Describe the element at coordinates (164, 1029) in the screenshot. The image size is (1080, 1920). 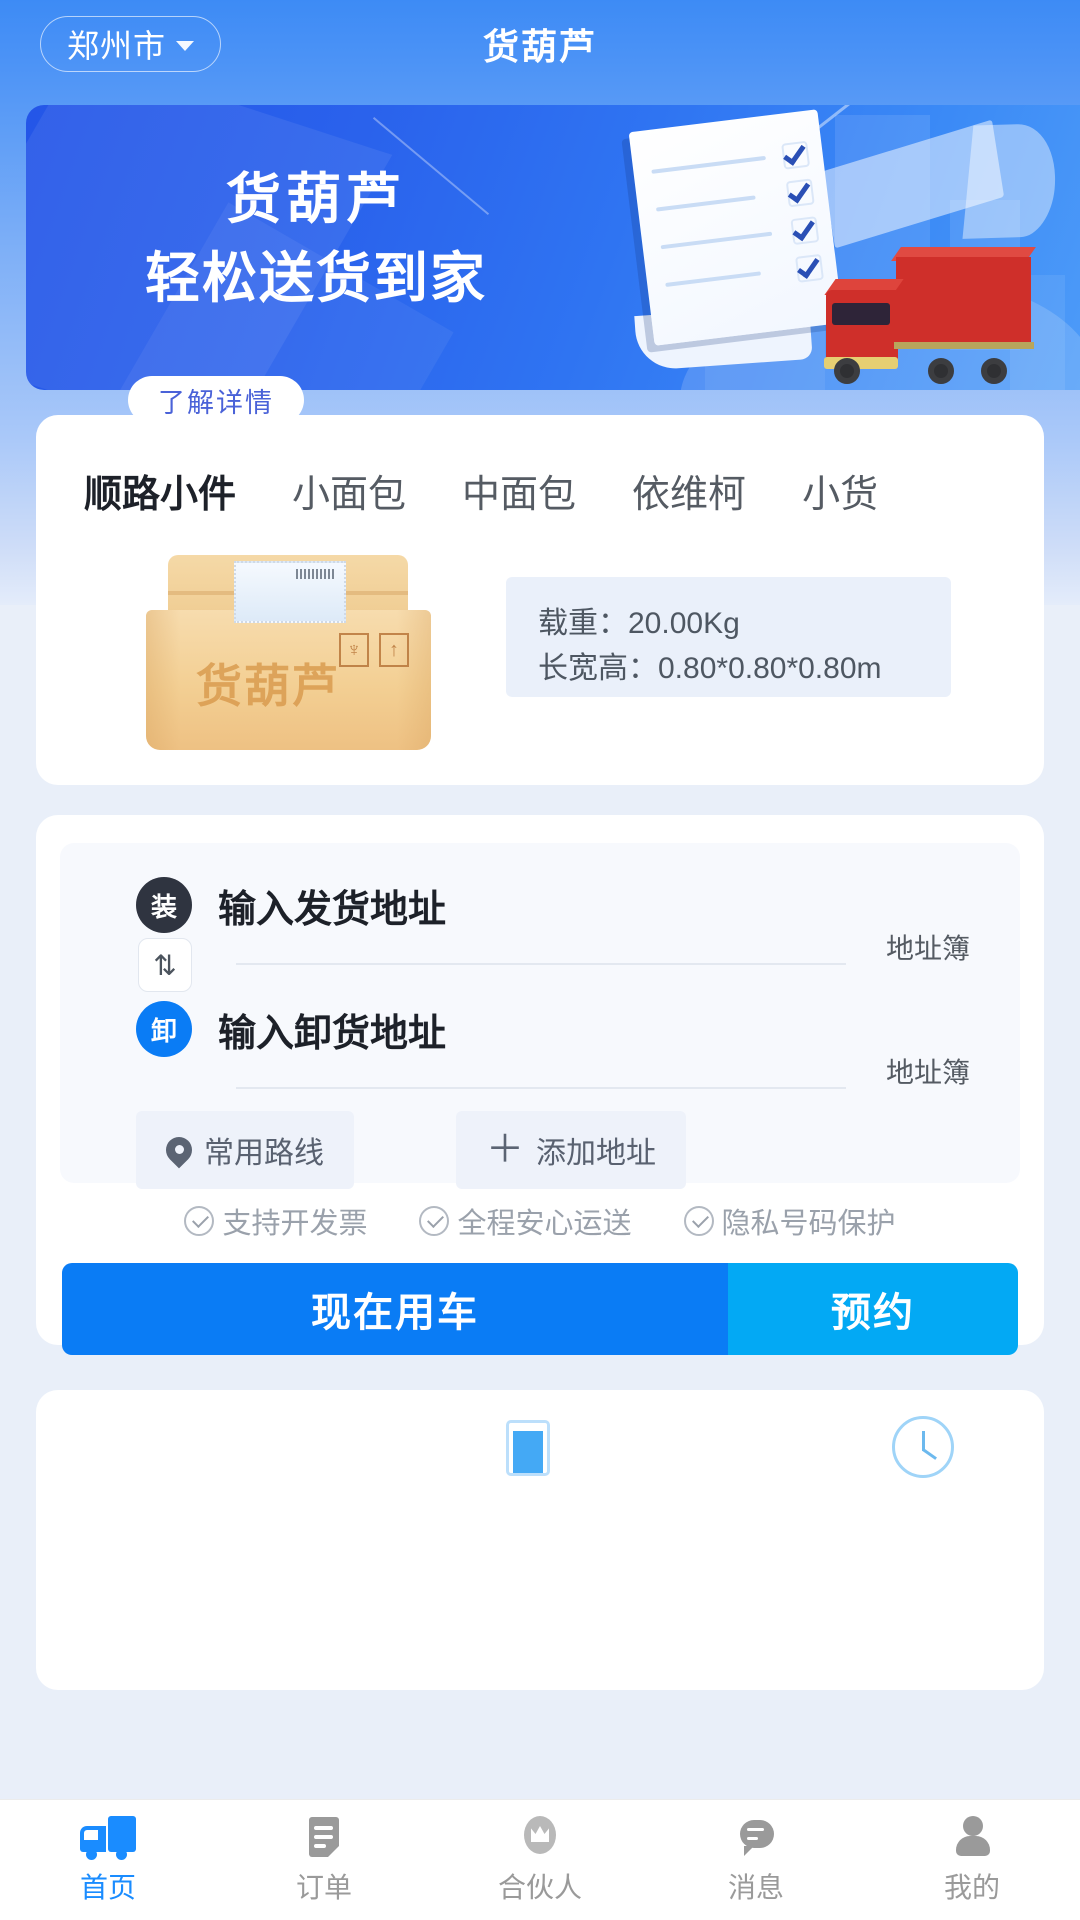
I see `dropoff-badge: 卸` at that location.